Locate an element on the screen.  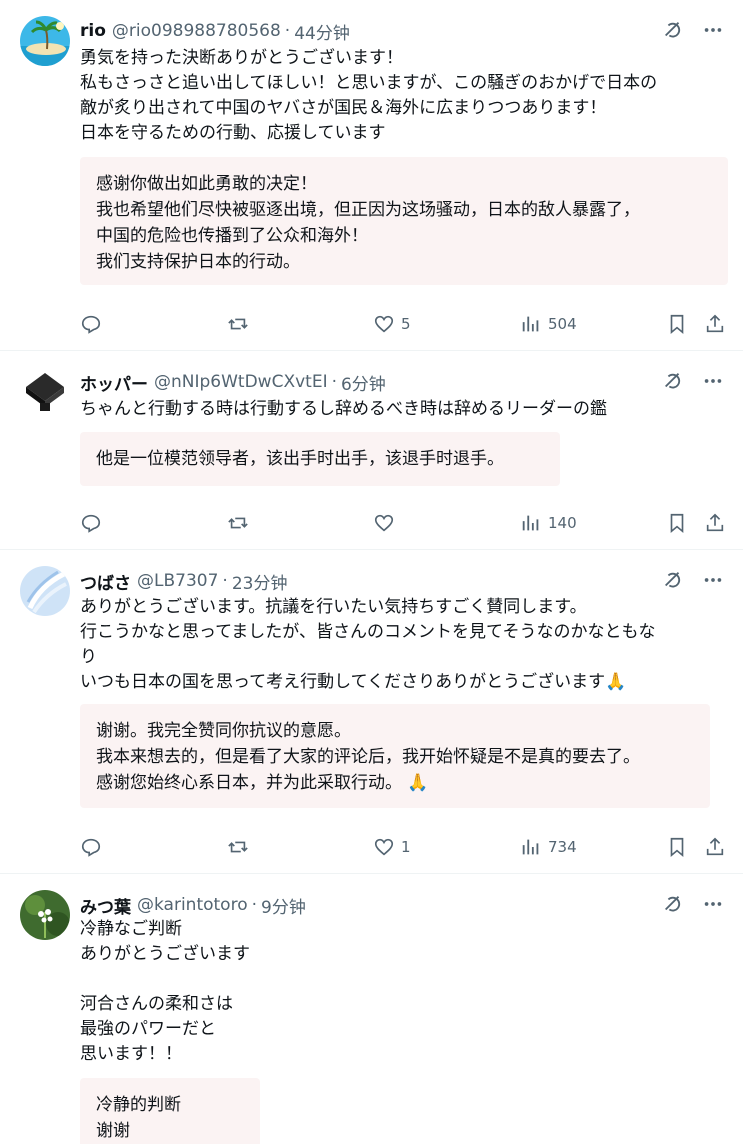
like-button: 1 is located at coordinates (392, 847).